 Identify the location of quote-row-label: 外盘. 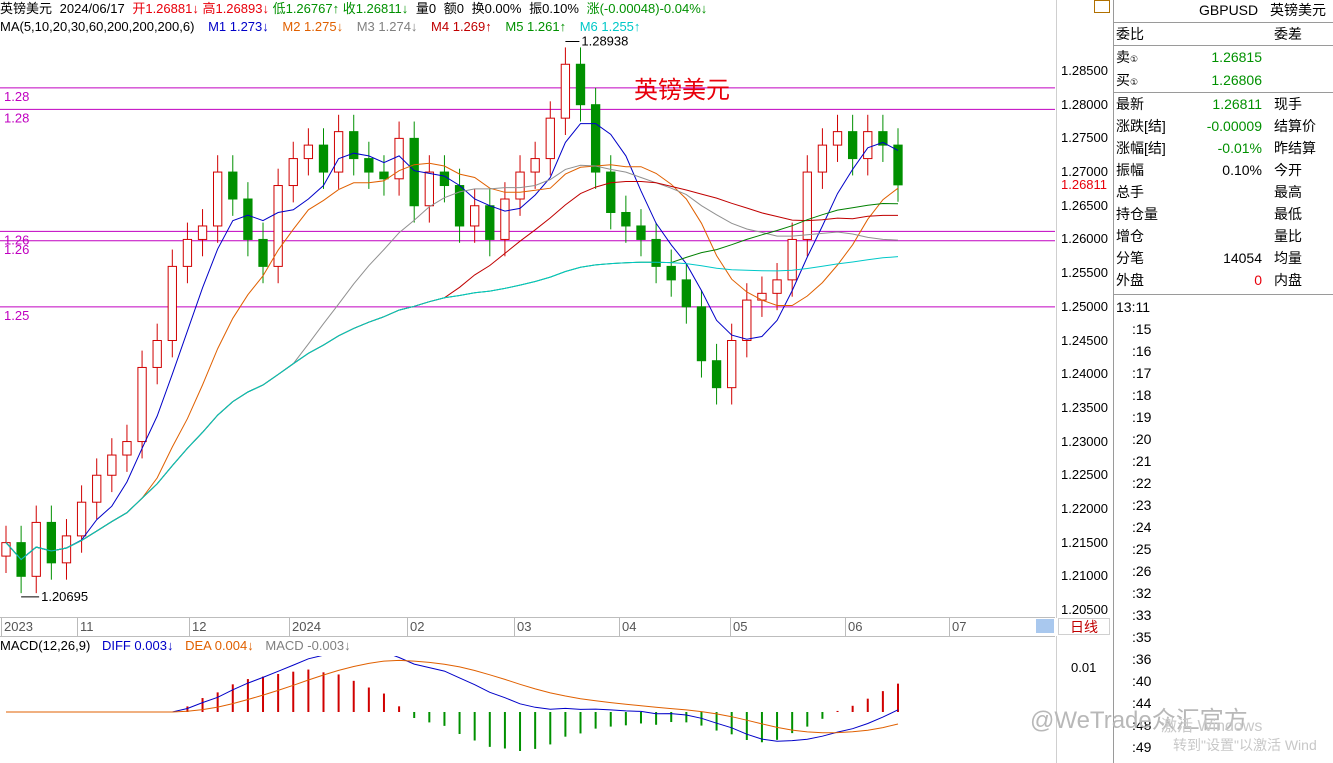
(1130, 280).